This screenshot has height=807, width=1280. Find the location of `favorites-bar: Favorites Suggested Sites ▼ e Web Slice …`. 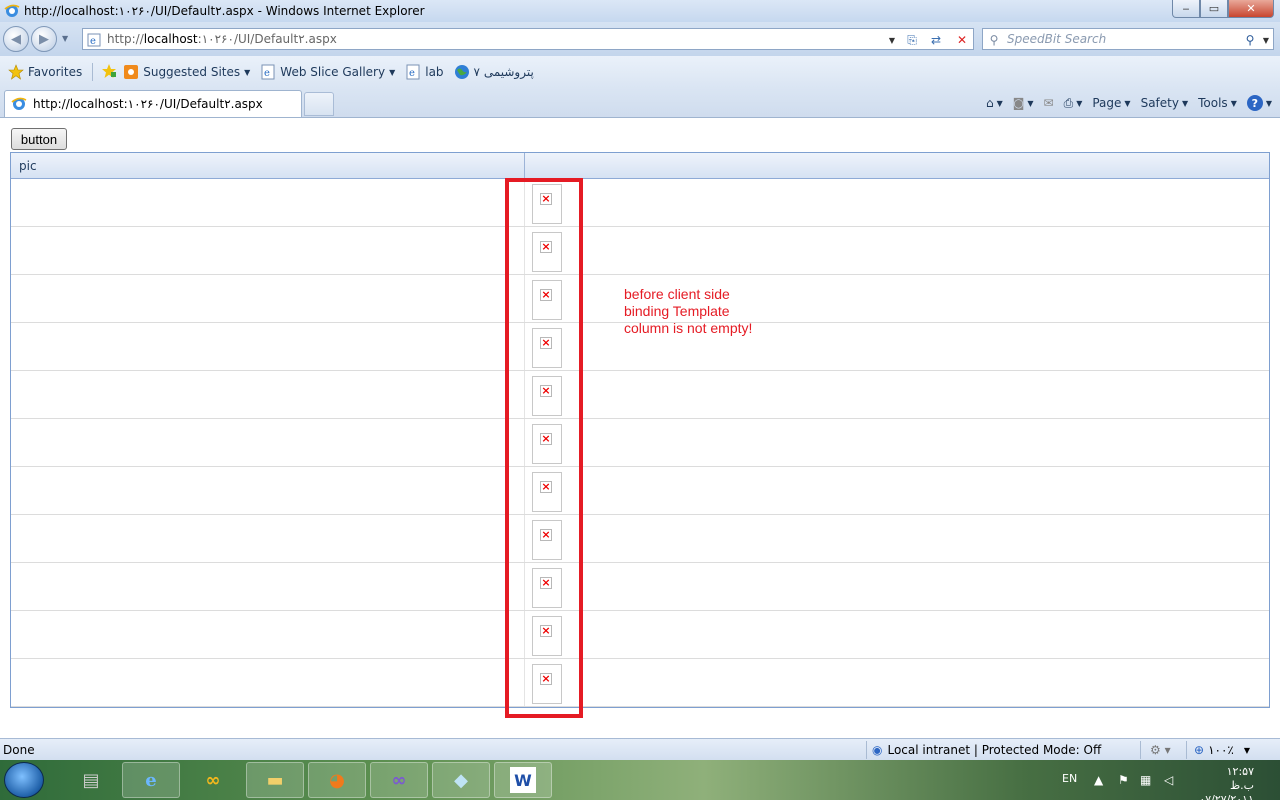

favorites-bar: Favorites Suggested Sites ▼ e Web Slice … is located at coordinates (640, 72).